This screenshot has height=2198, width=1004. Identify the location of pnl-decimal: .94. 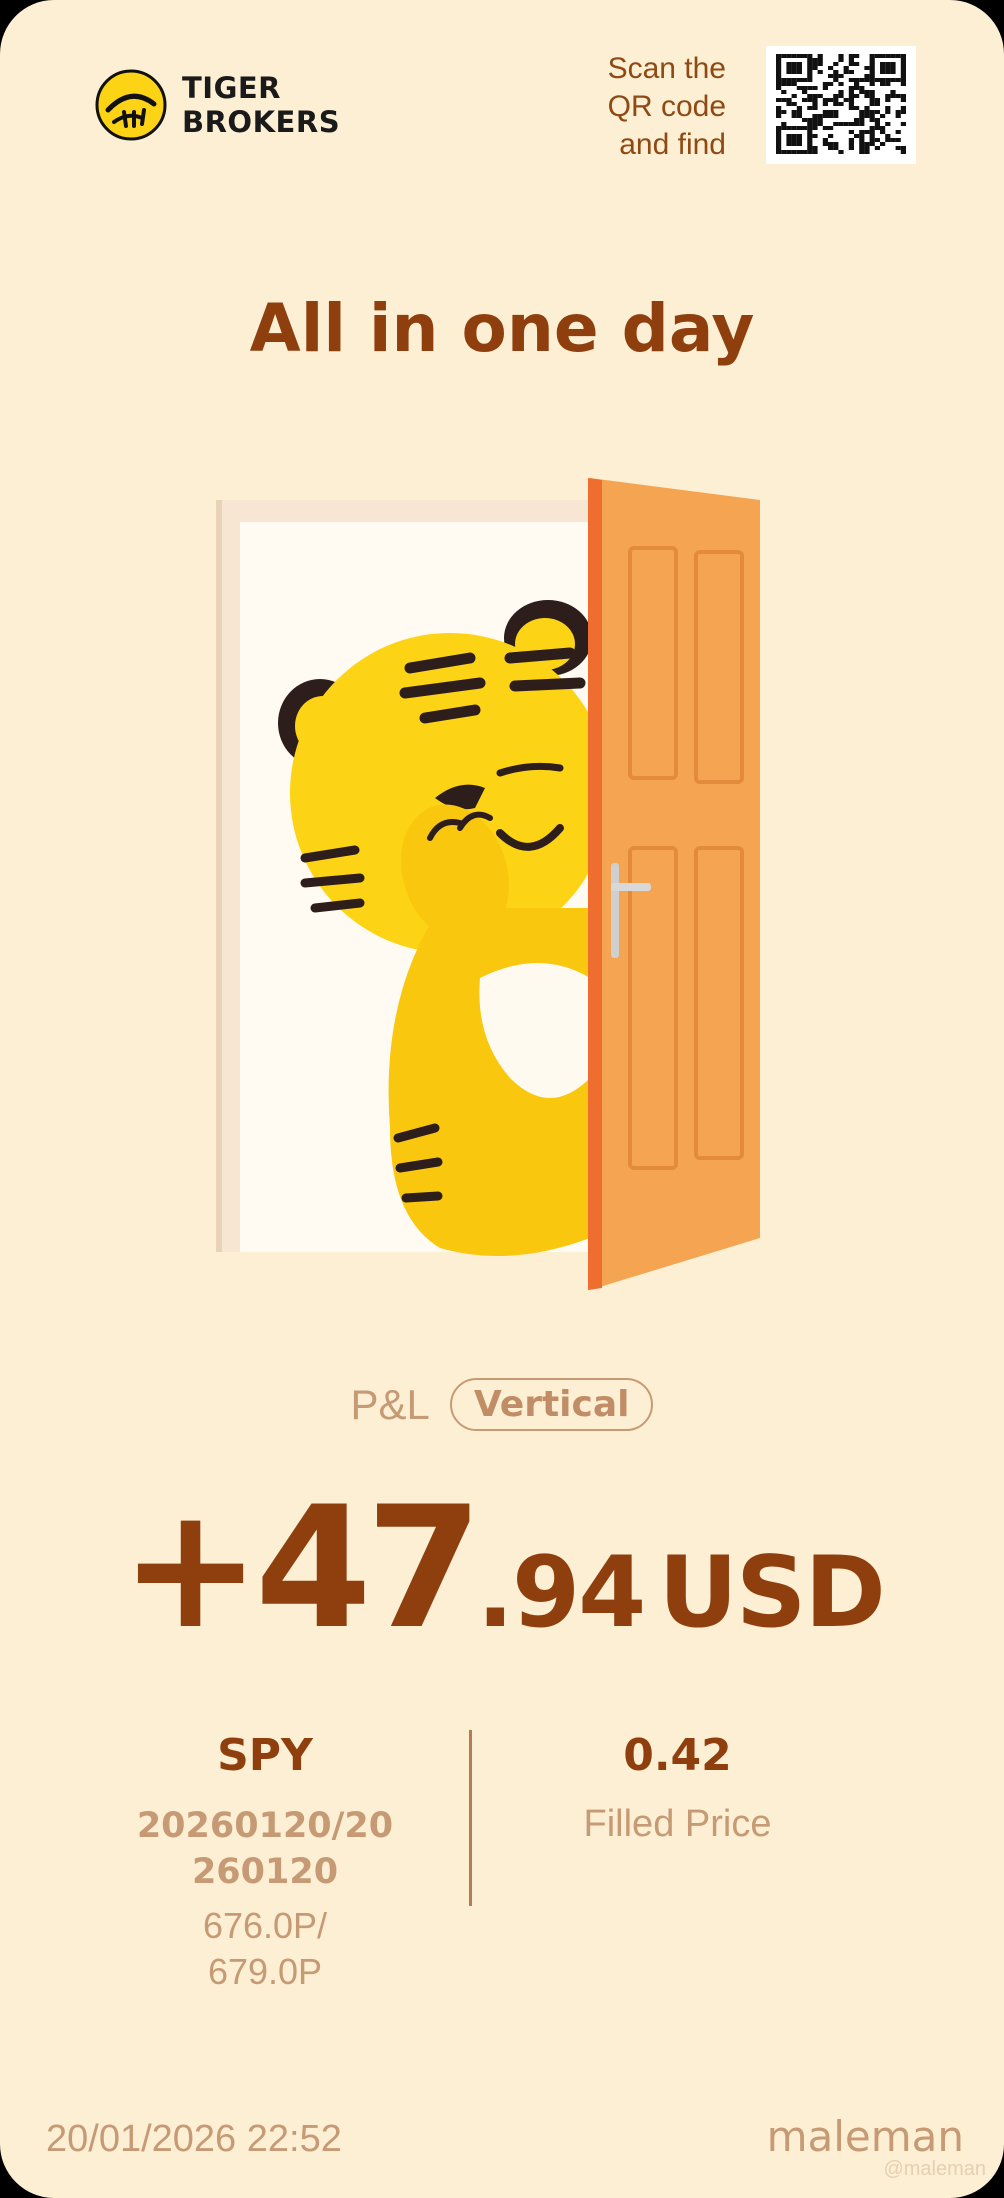
(561, 1593).